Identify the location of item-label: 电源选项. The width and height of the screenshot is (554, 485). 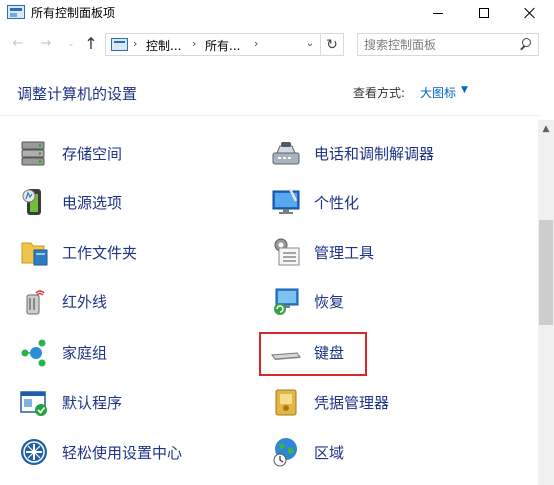
(92, 202).